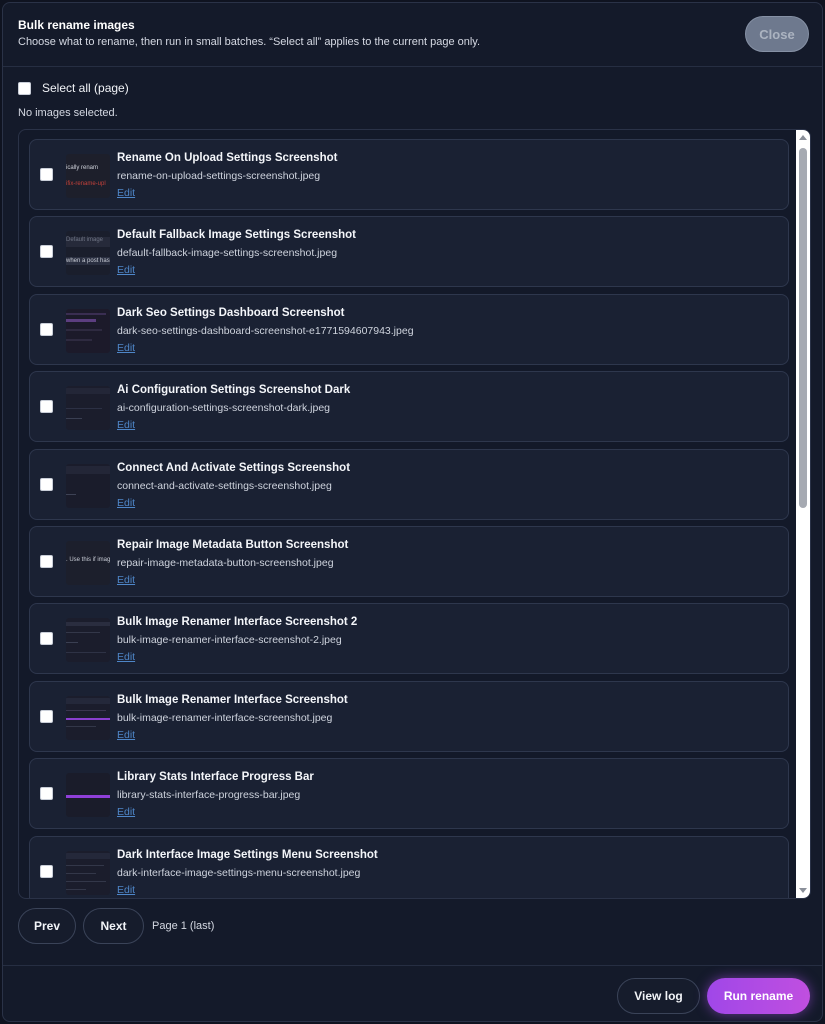  Describe the element at coordinates (86, 184) in the screenshot. I see `thumbnail-text: ifix-rename-upl` at that location.